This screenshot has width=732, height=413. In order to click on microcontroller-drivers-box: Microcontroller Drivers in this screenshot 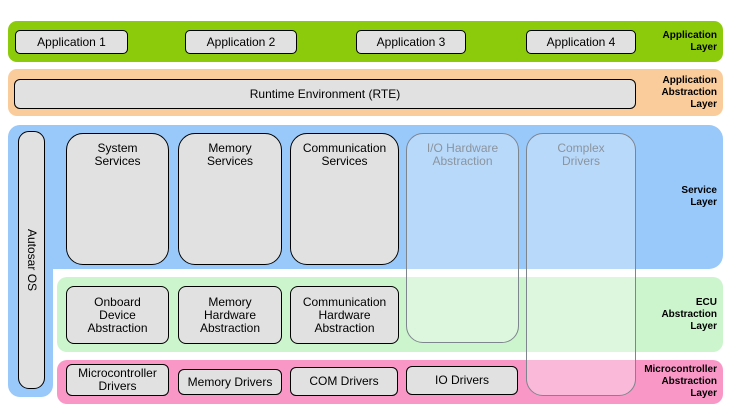, I will do `click(117, 380)`.